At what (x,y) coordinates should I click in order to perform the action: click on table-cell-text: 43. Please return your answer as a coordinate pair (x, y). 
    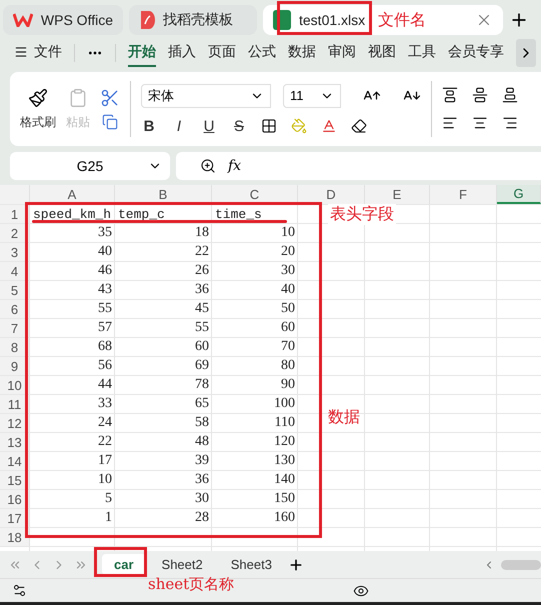
    Looking at the image, I should click on (105, 290).